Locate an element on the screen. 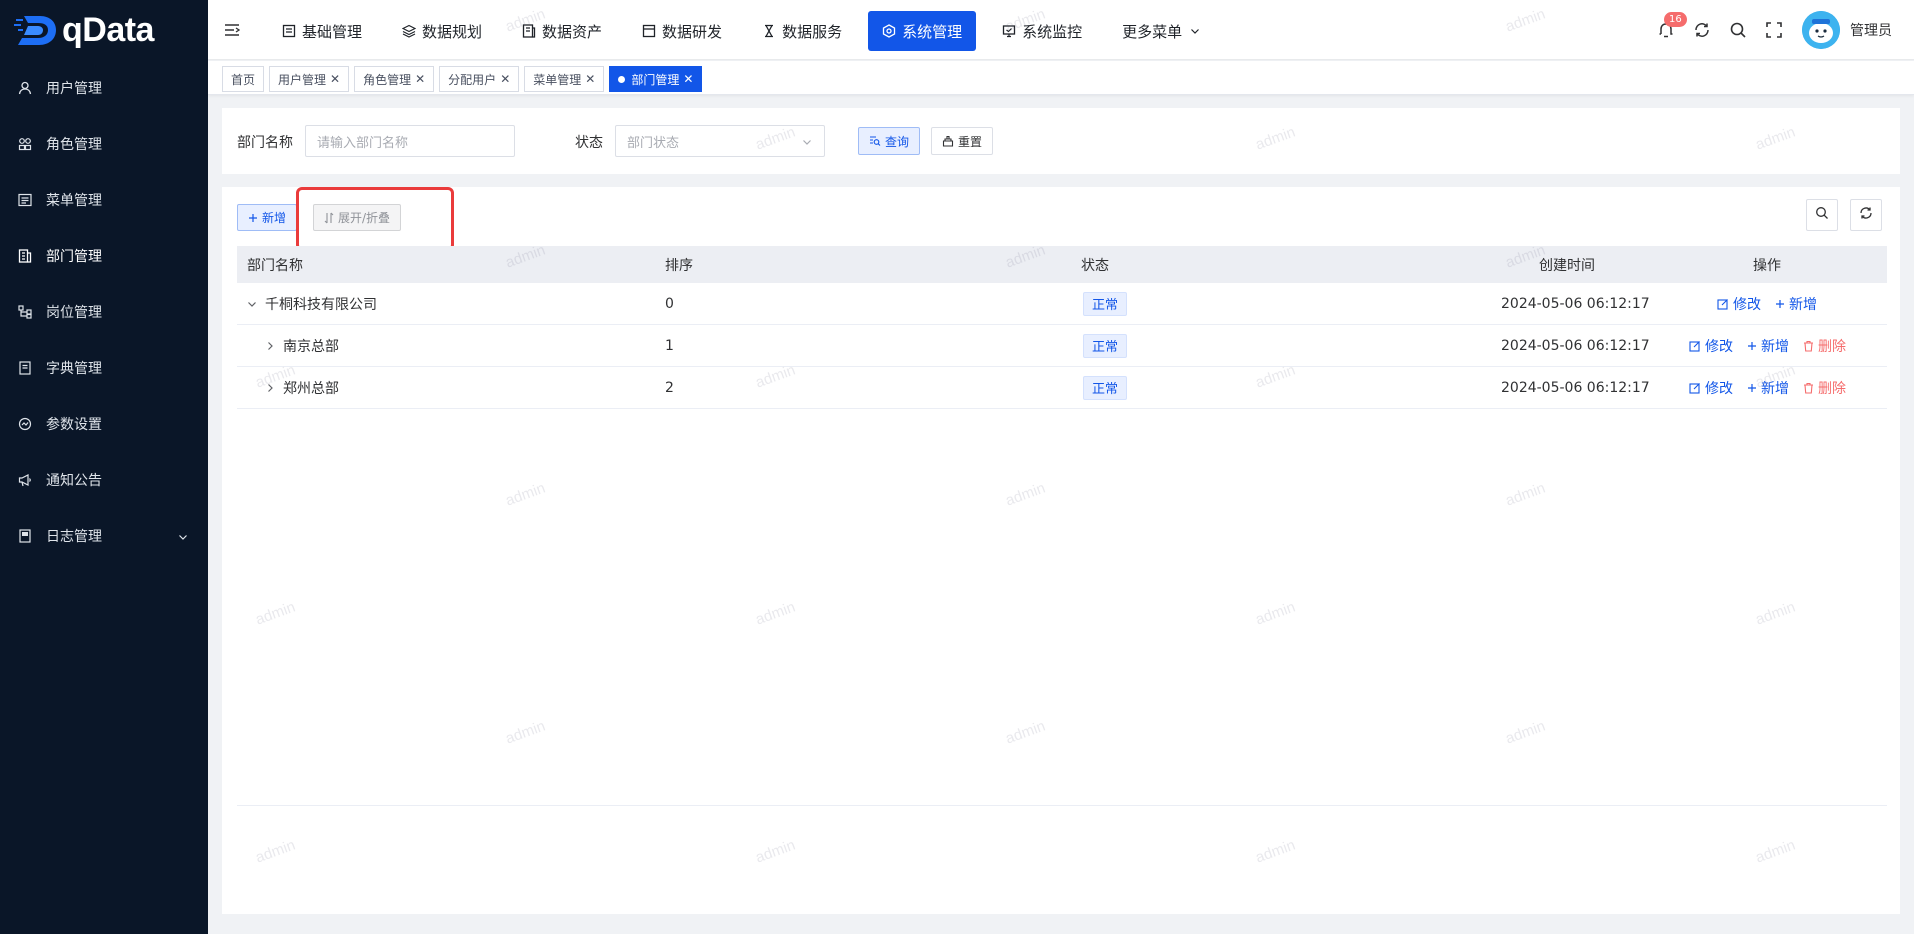 This screenshot has width=1914, height=934. top-header: 基础管理 数据规划 数据资产 数据研发 数据服务 系统管理 系统监控 更多菜单 is located at coordinates (1061, 30).